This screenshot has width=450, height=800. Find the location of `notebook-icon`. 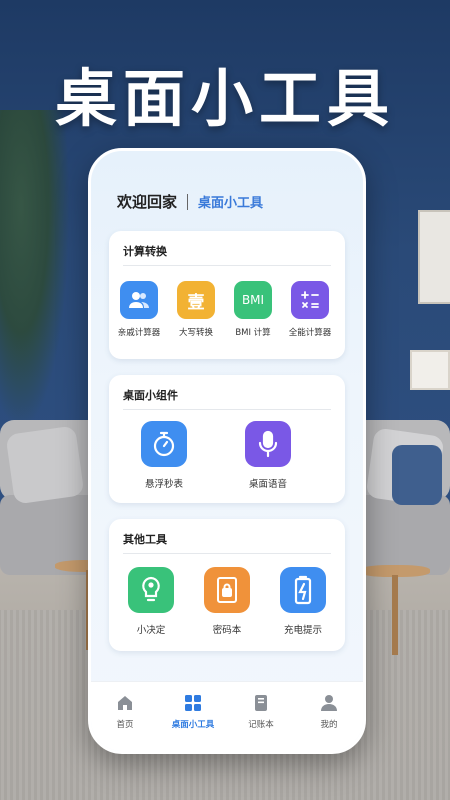

notebook-icon is located at coordinates (261, 703).